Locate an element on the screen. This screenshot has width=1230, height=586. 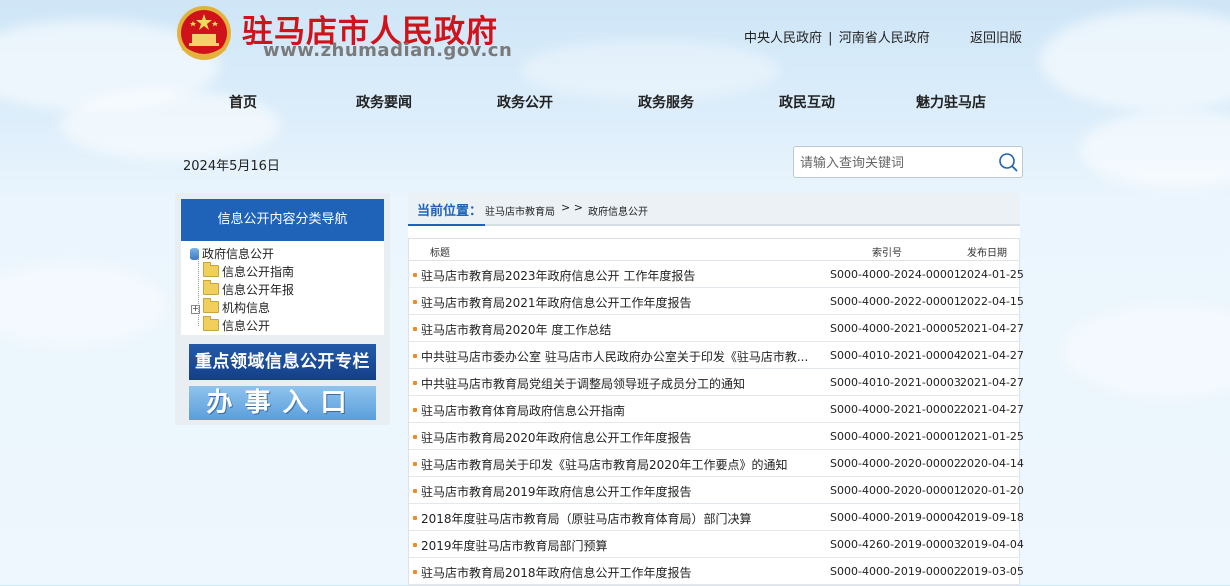
row-title-link: 2019年度驻马店市教育局部门预算 is located at coordinates (615, 545).